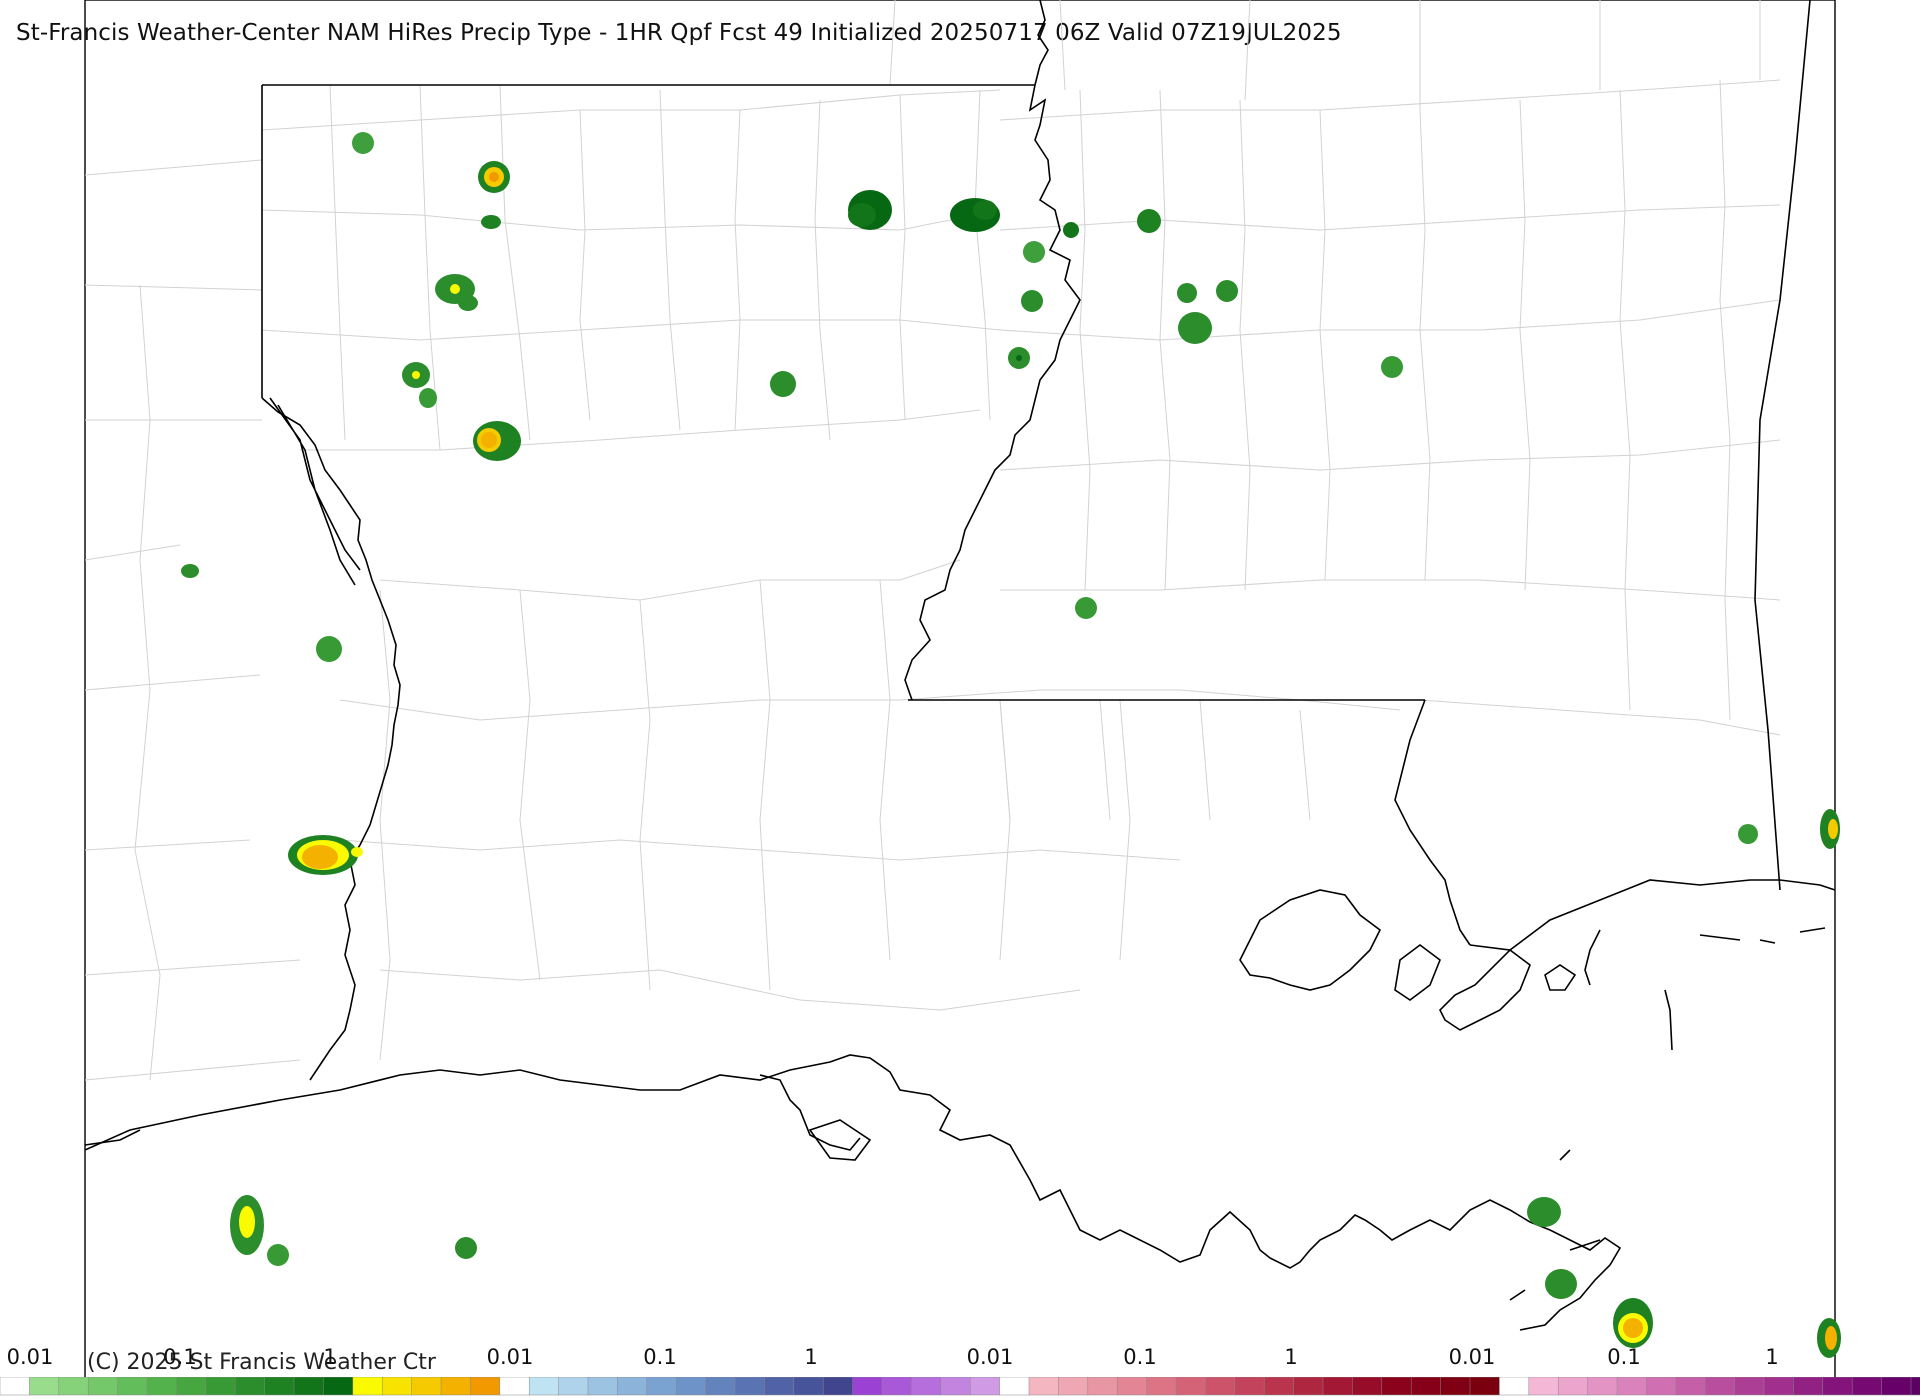 This screenshot has width=1920, height=1400. I want to click on legend-color-bar, so click(960, 1386).